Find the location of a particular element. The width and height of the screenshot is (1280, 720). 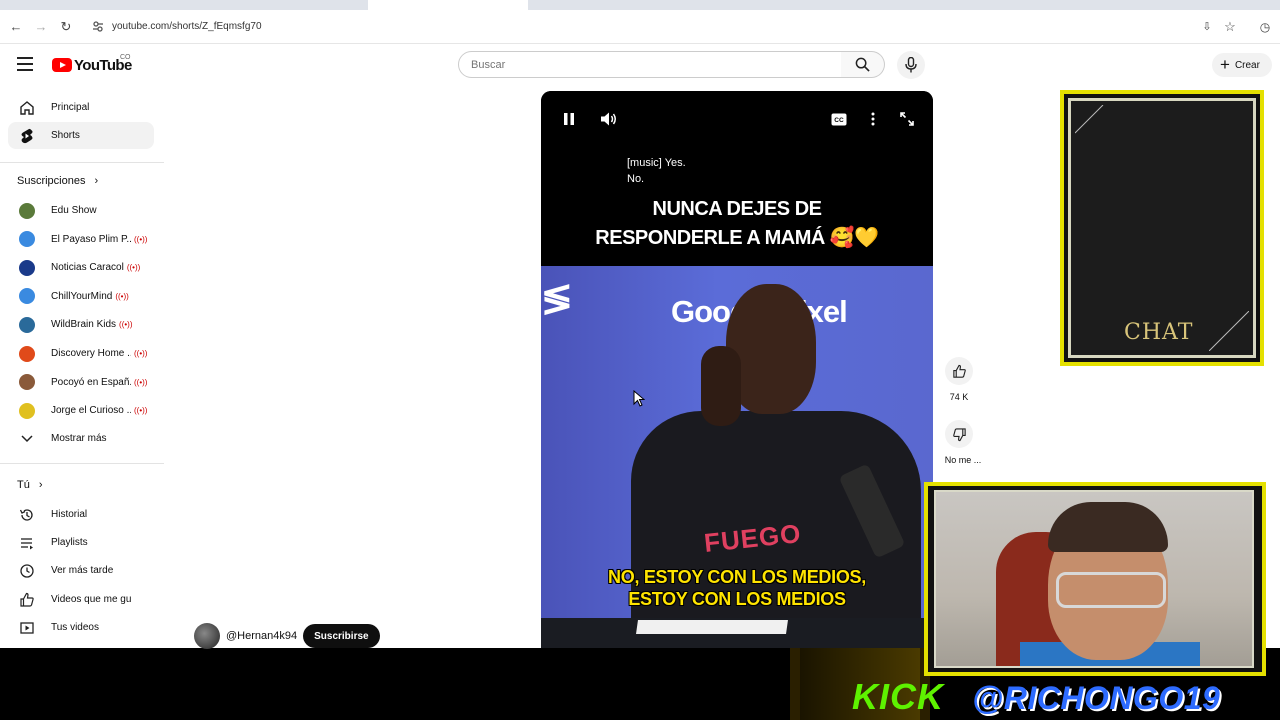

thumbs-down-icon is located at coordinates (959, 434).